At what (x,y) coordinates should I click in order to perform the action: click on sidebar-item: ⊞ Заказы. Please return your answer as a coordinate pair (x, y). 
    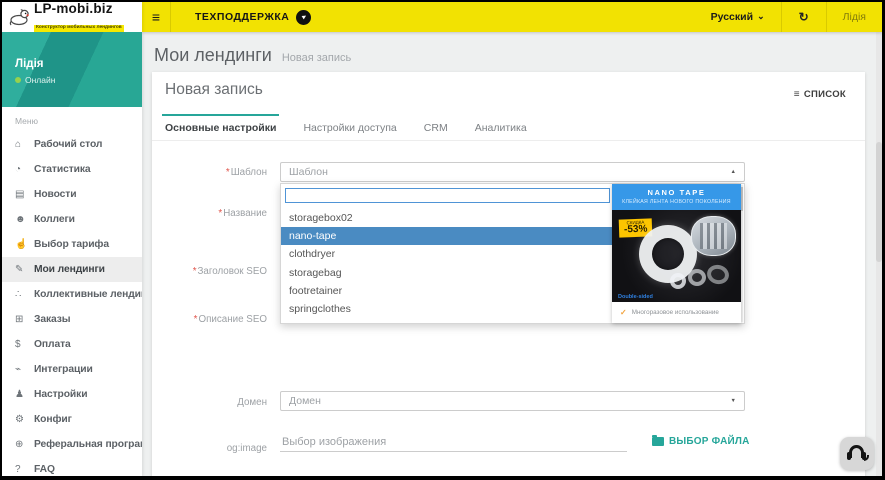
    Looking at the image, I should click on (72, 319).